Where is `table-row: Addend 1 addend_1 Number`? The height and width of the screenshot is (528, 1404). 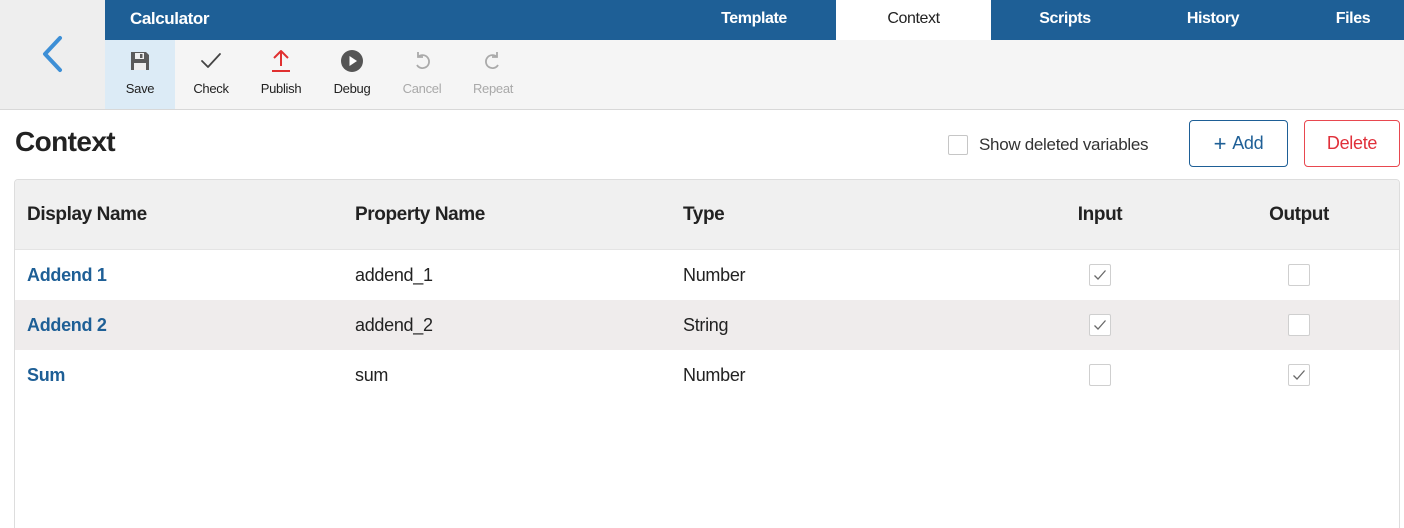
table-row: Addend 1 addend_1 Number is located at coordinates (707, 275).